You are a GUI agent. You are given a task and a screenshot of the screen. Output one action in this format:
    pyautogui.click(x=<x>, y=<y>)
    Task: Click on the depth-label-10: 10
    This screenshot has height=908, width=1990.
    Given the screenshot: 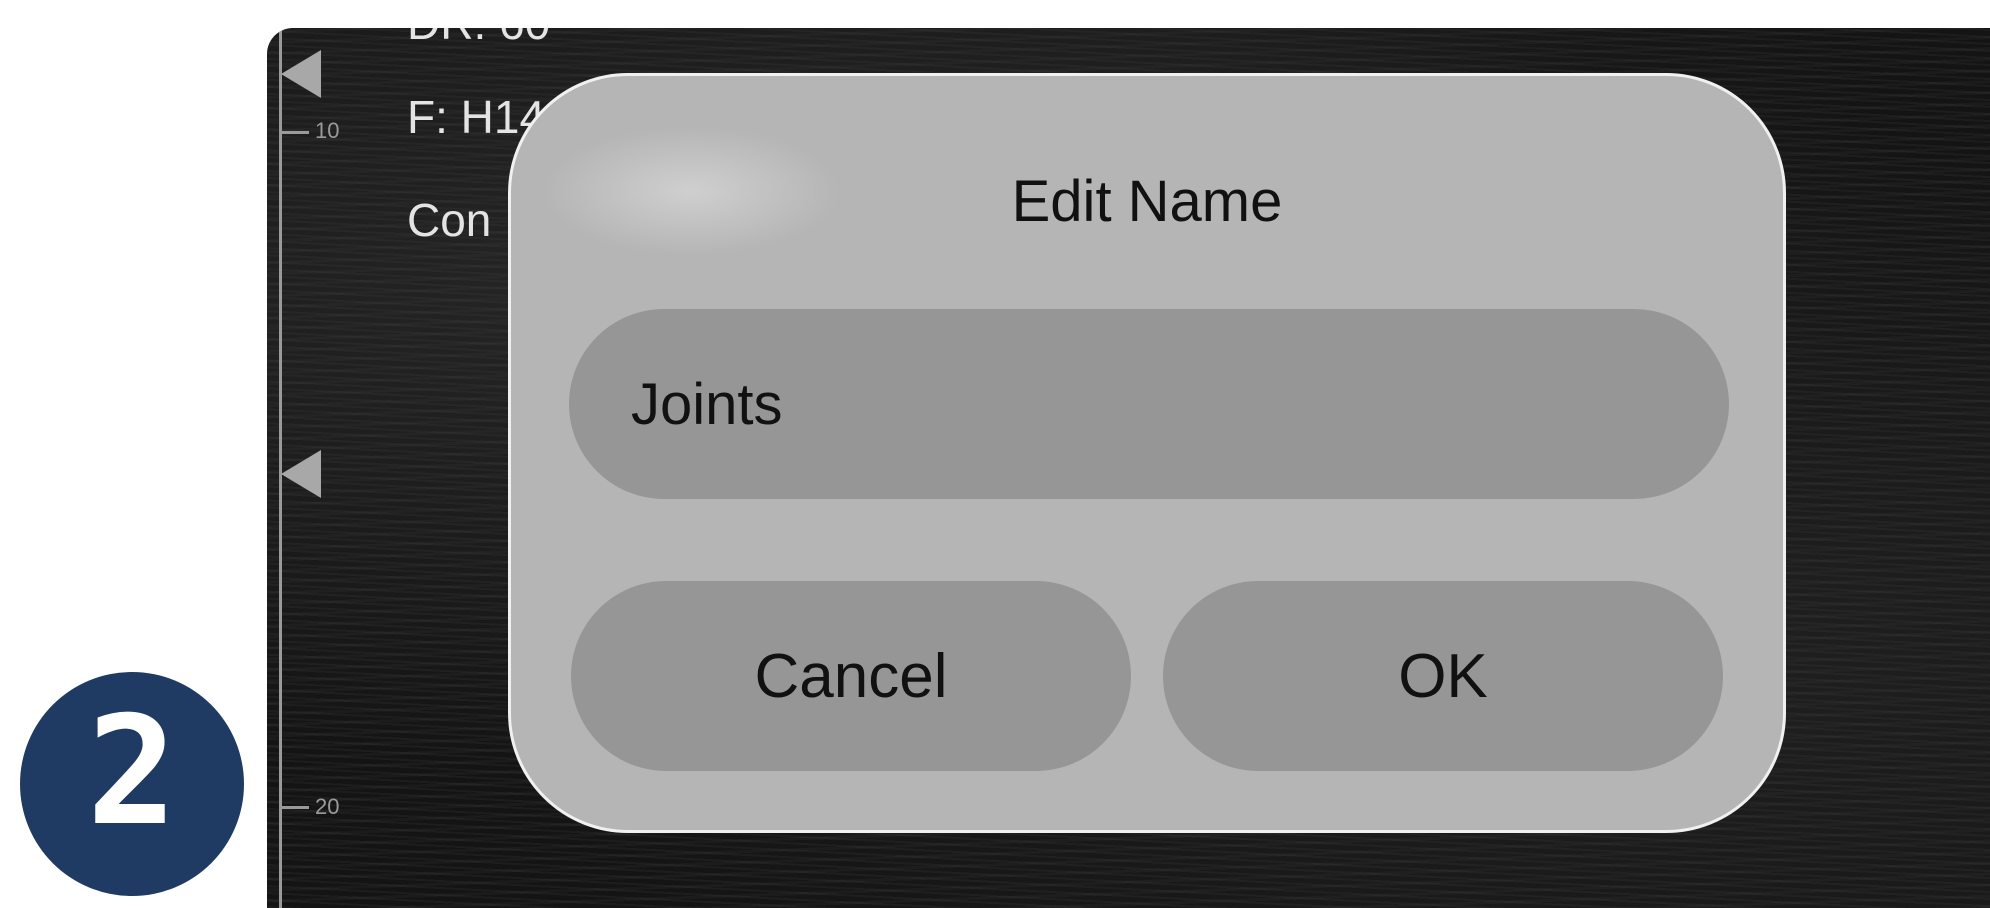 What is the action you would take?
    pyautogui.click(x=327, y=130)
    